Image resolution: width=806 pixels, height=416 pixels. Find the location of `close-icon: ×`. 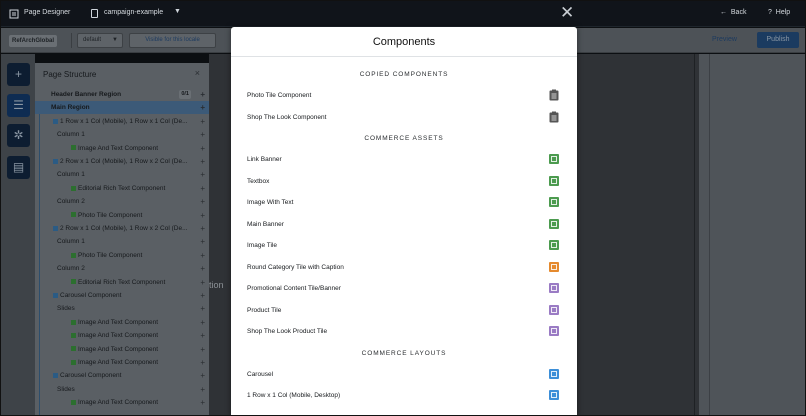

close-icon: × is located at coordinates (197, 73).